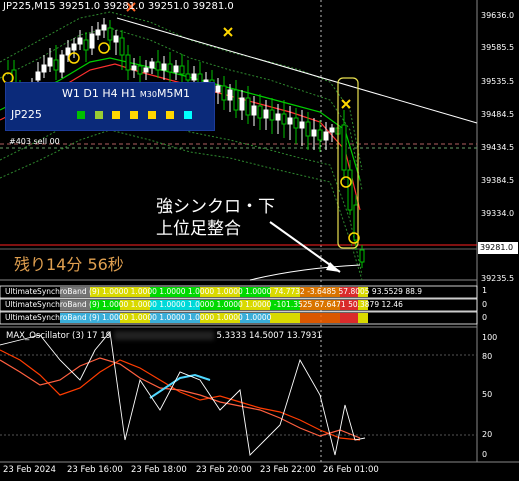  What do you see at coordinates (498, 81) in the screenshot?
I see `price-label: 39535.5` at bounding box center [498, 81].